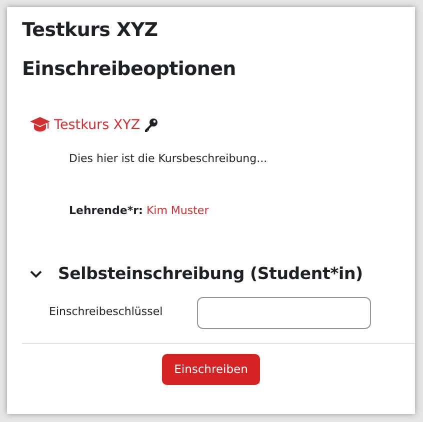  What do you see at coordinates (177, 211) in the screenshot?
I see `teacher-link: Kim Muster` at bounding box center [177, 211].